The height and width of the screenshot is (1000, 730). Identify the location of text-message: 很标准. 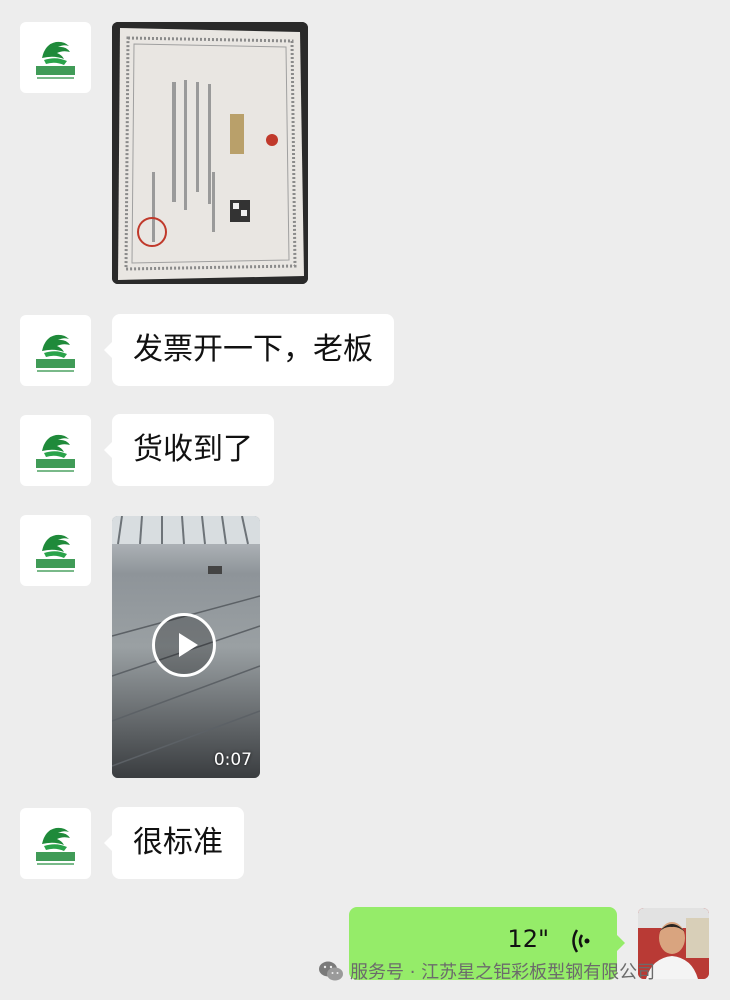
(174, 843).